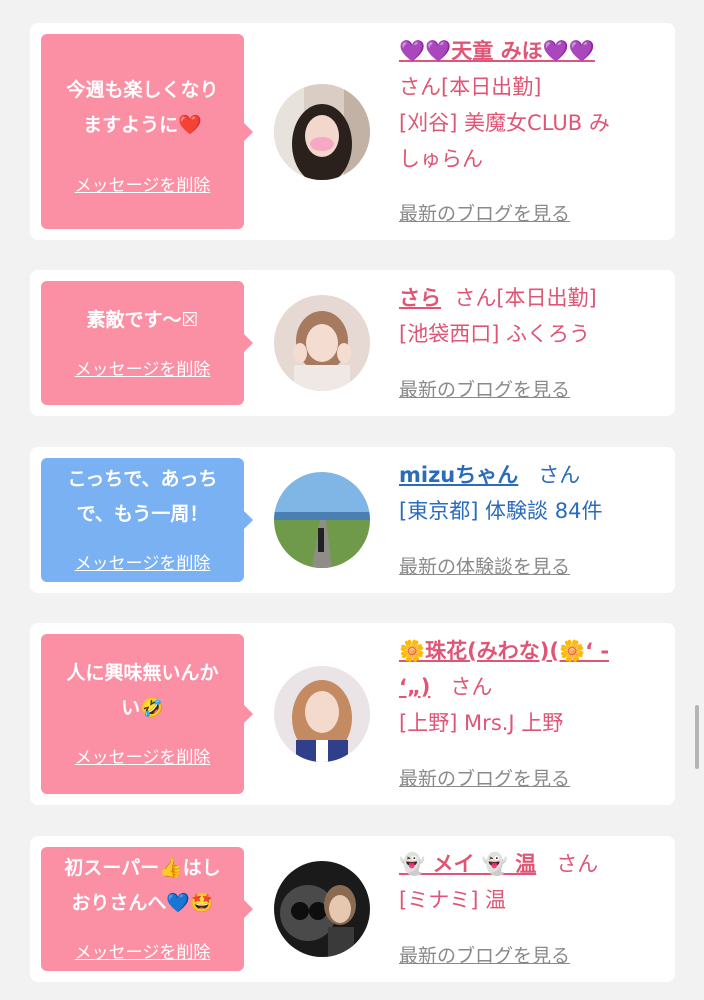  Describe the element at coordinates (142, 690) in the screenshot. I see `message-text: 人に興味無いんか い🤣` at that location.